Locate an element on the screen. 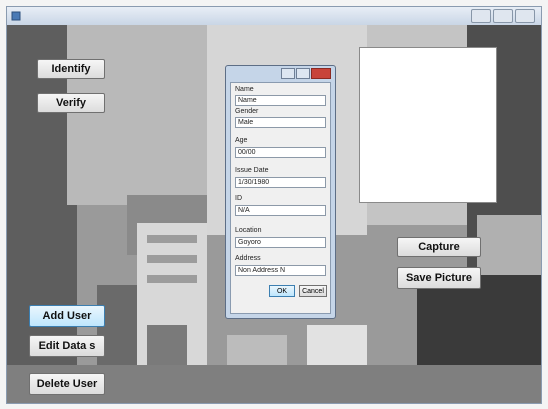  close-button is located at coordinates (525, 16).